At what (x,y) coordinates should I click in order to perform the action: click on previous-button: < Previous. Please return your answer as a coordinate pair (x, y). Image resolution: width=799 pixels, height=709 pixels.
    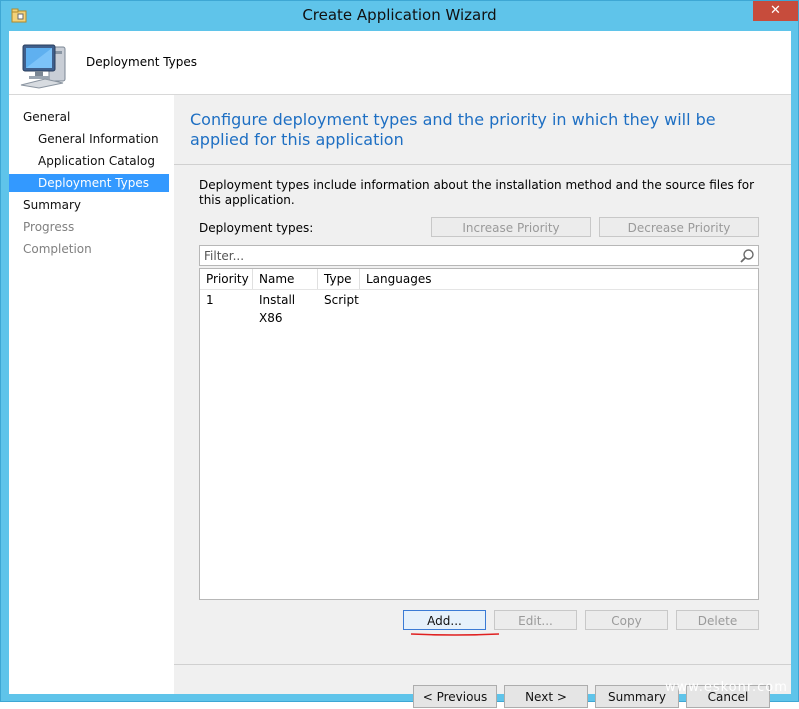
    Looking at the image, I should click on (455, 696).